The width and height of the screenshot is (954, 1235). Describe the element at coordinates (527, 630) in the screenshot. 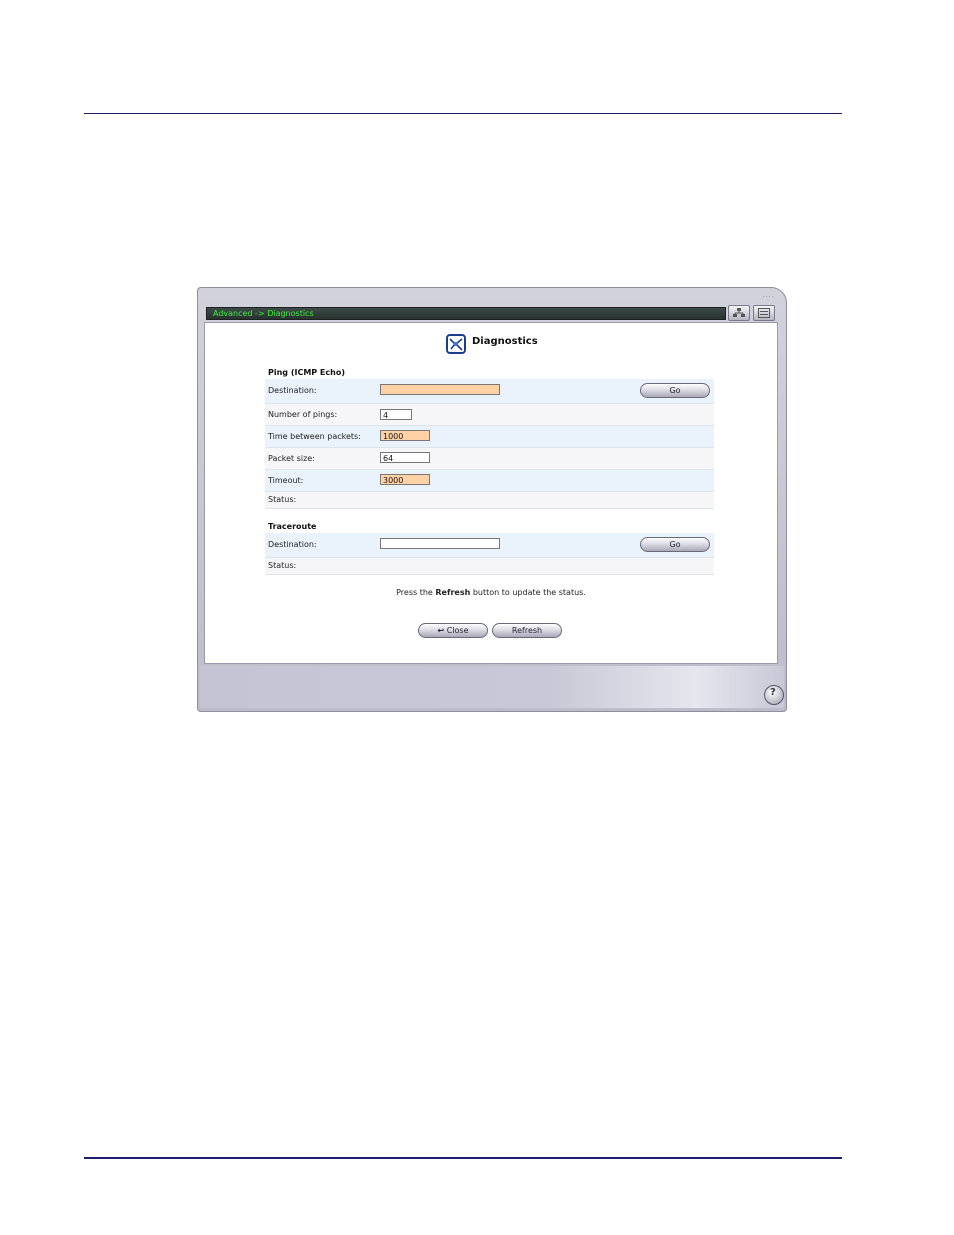

I see `refresh-button: Refresh` at that location.